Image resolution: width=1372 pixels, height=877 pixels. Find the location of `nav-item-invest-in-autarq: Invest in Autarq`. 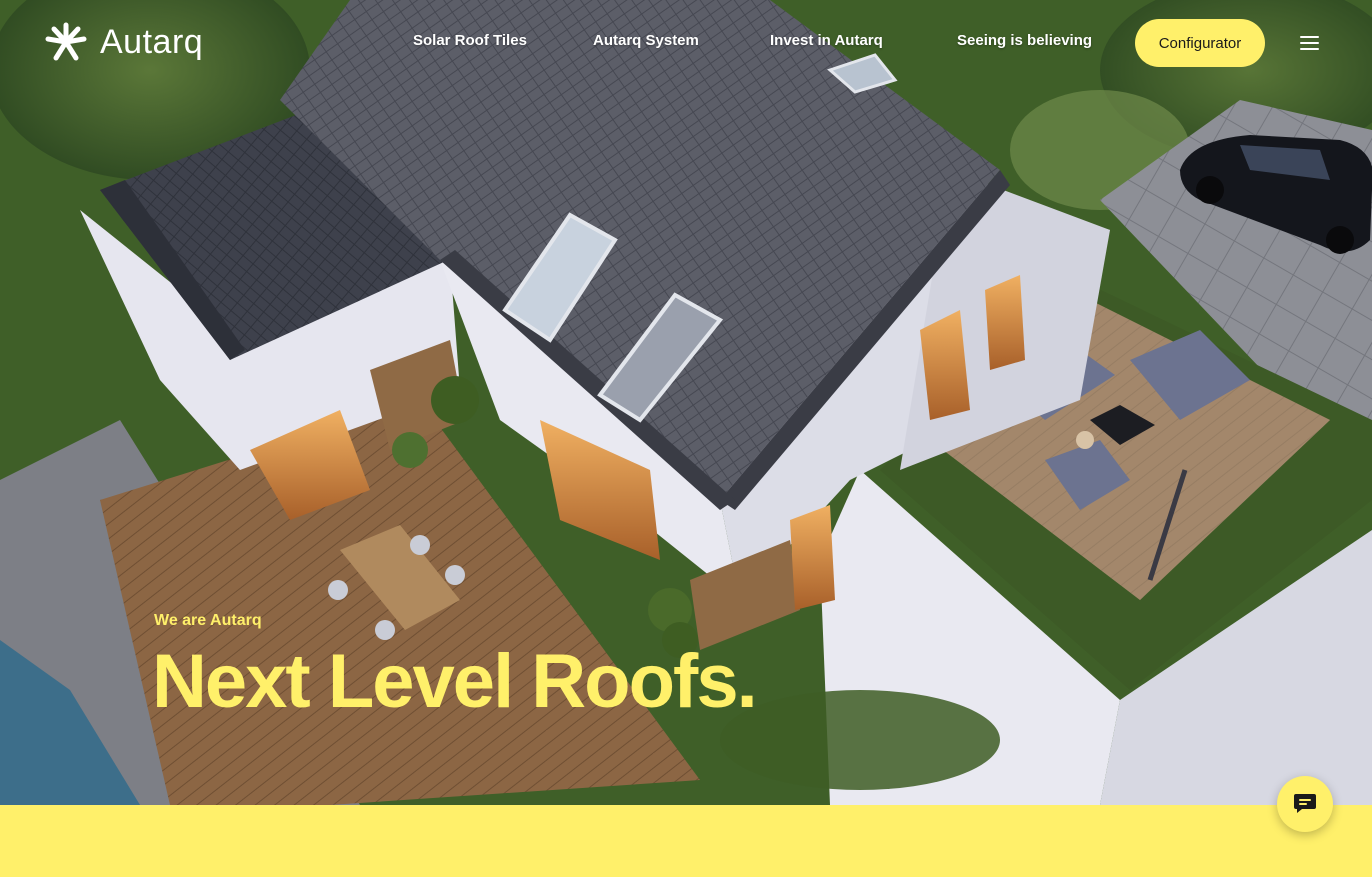

nav-item-invest-in-autarq: Invest in Autarq is located at coordinates (826, 40).